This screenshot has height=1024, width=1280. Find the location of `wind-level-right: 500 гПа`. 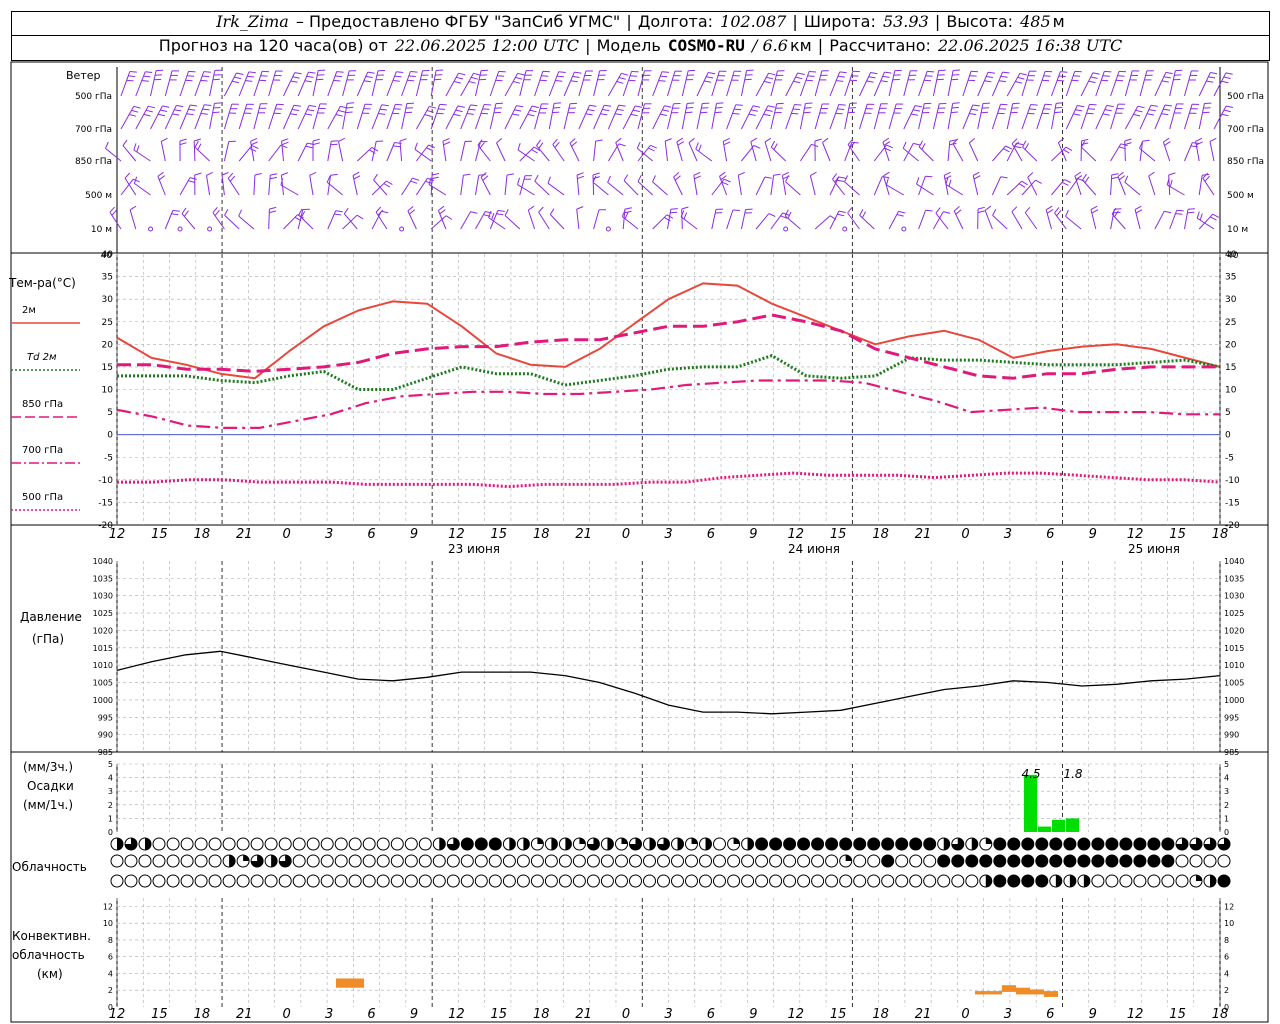

wind-level-right: 500 гПа is located at coordinates (1245, 97).